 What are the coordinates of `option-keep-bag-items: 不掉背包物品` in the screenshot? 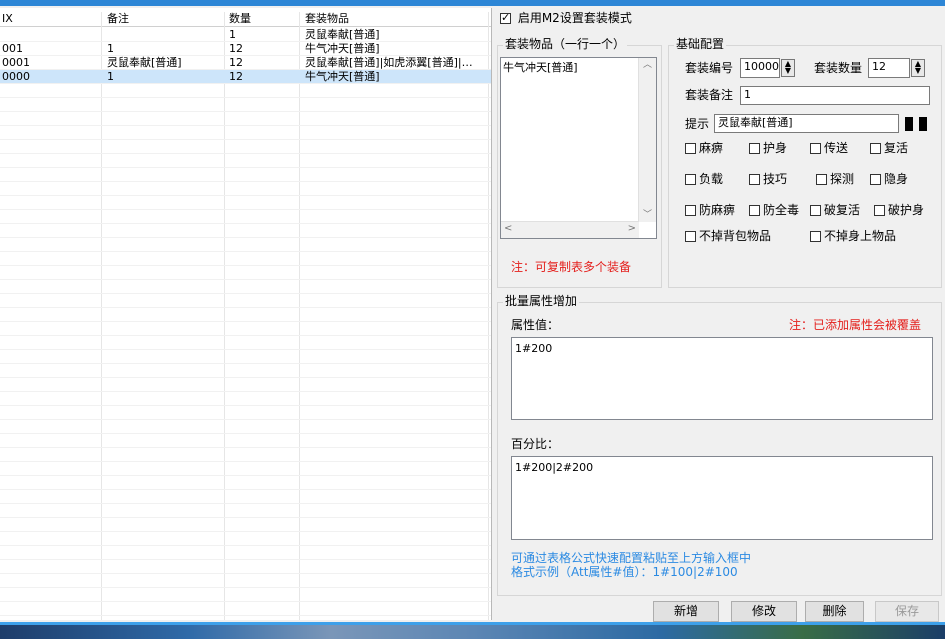 It's located at (728, 236).